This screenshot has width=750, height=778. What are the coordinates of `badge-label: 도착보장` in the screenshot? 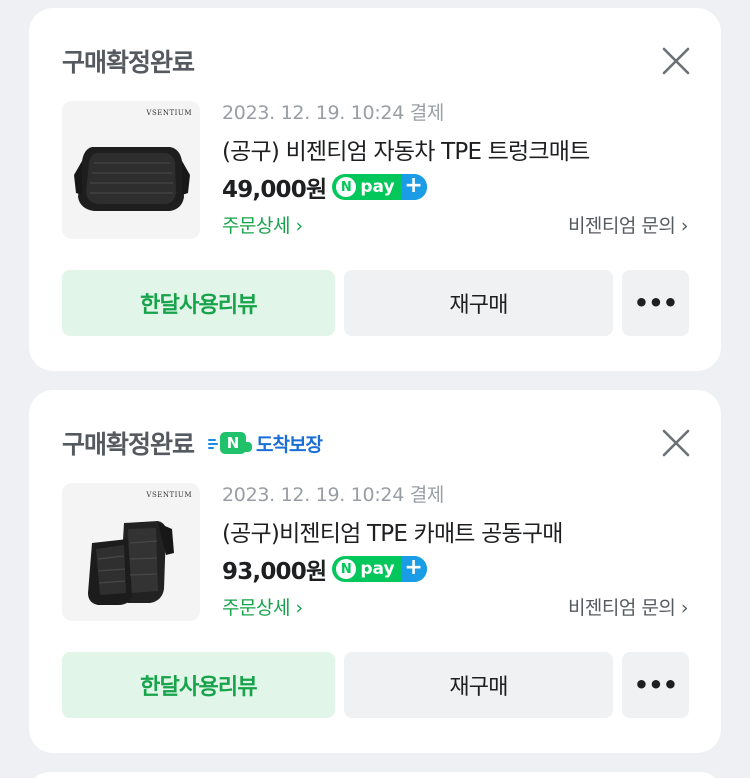 It's located at (289, 444).